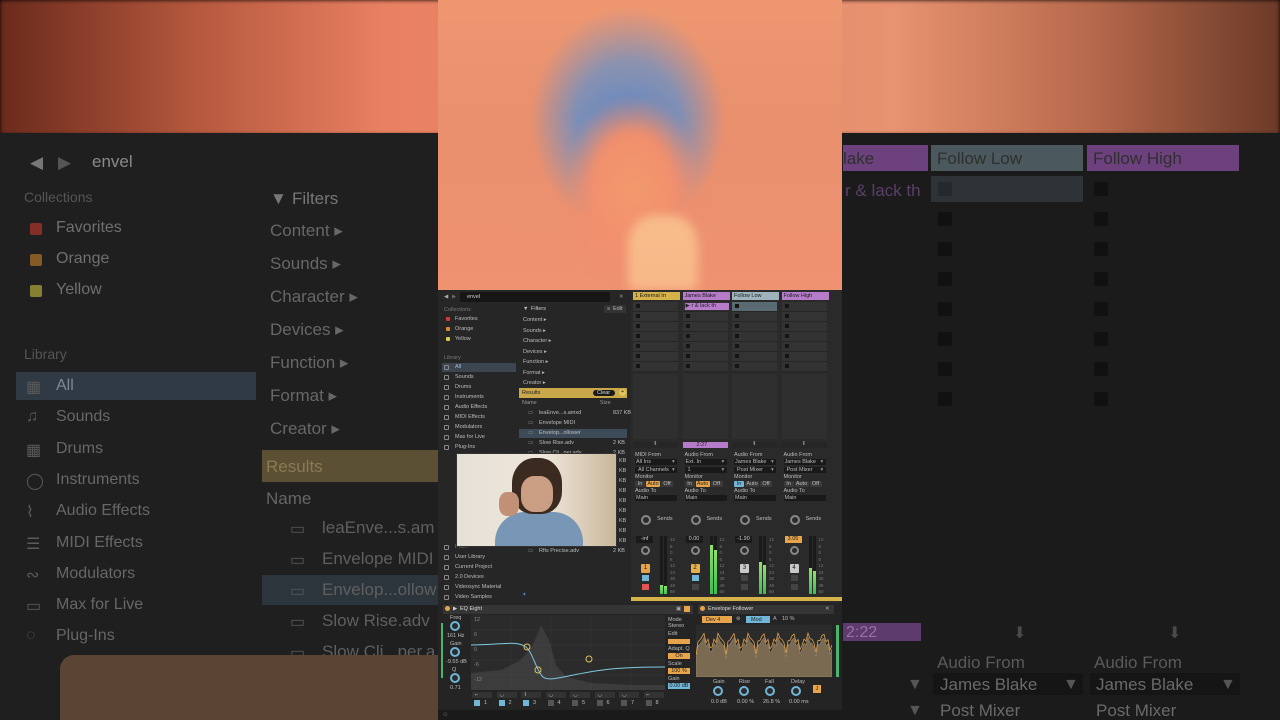 The width and height of the screenshot is (1280, 720). I want to click on volume-value: 0.00, so click(694, 539).